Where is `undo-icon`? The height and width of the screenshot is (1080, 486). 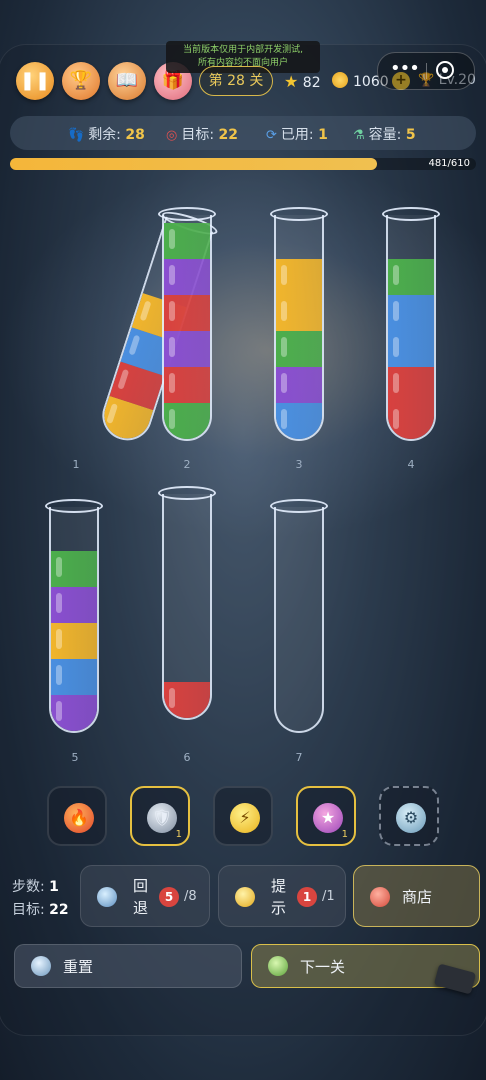 undo-icon is located at coordinates (107, 897).